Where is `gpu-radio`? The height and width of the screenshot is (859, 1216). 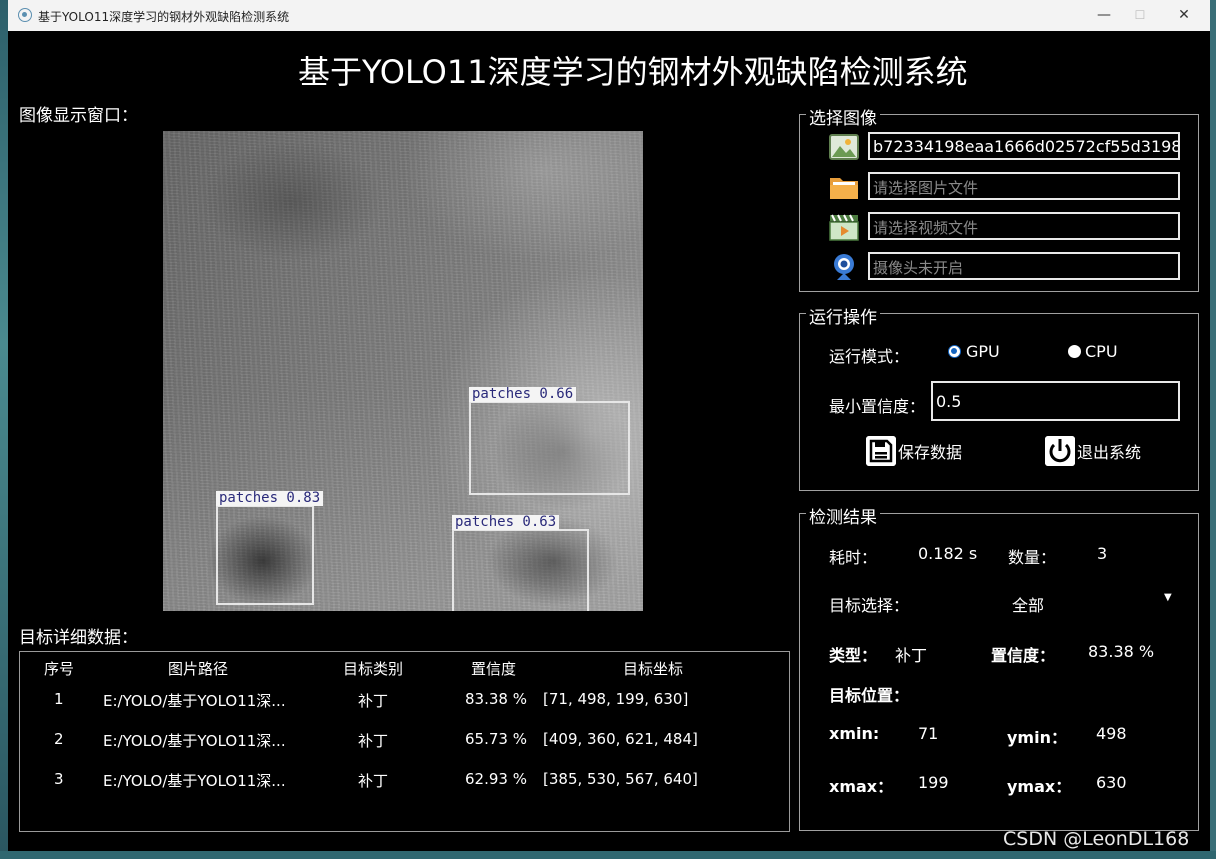 gpu-radio is located at coordinates (954, 351).